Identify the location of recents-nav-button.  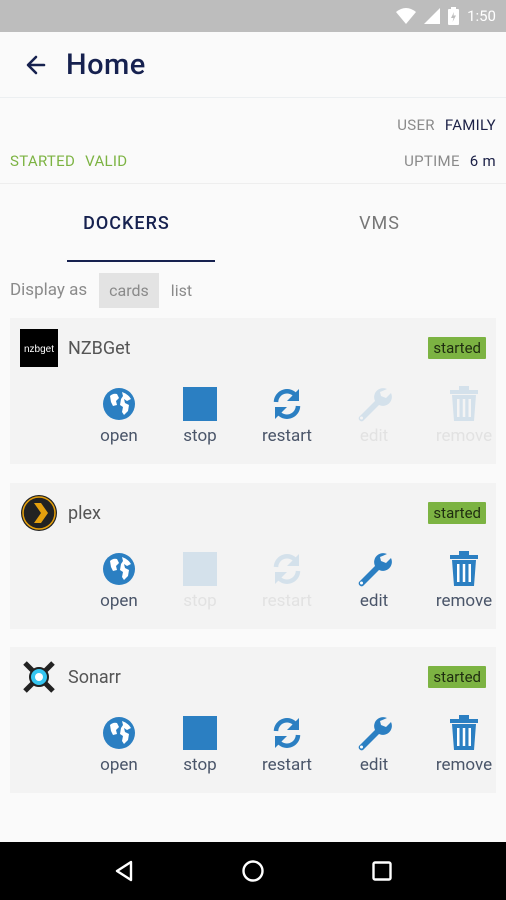
(382, 871).